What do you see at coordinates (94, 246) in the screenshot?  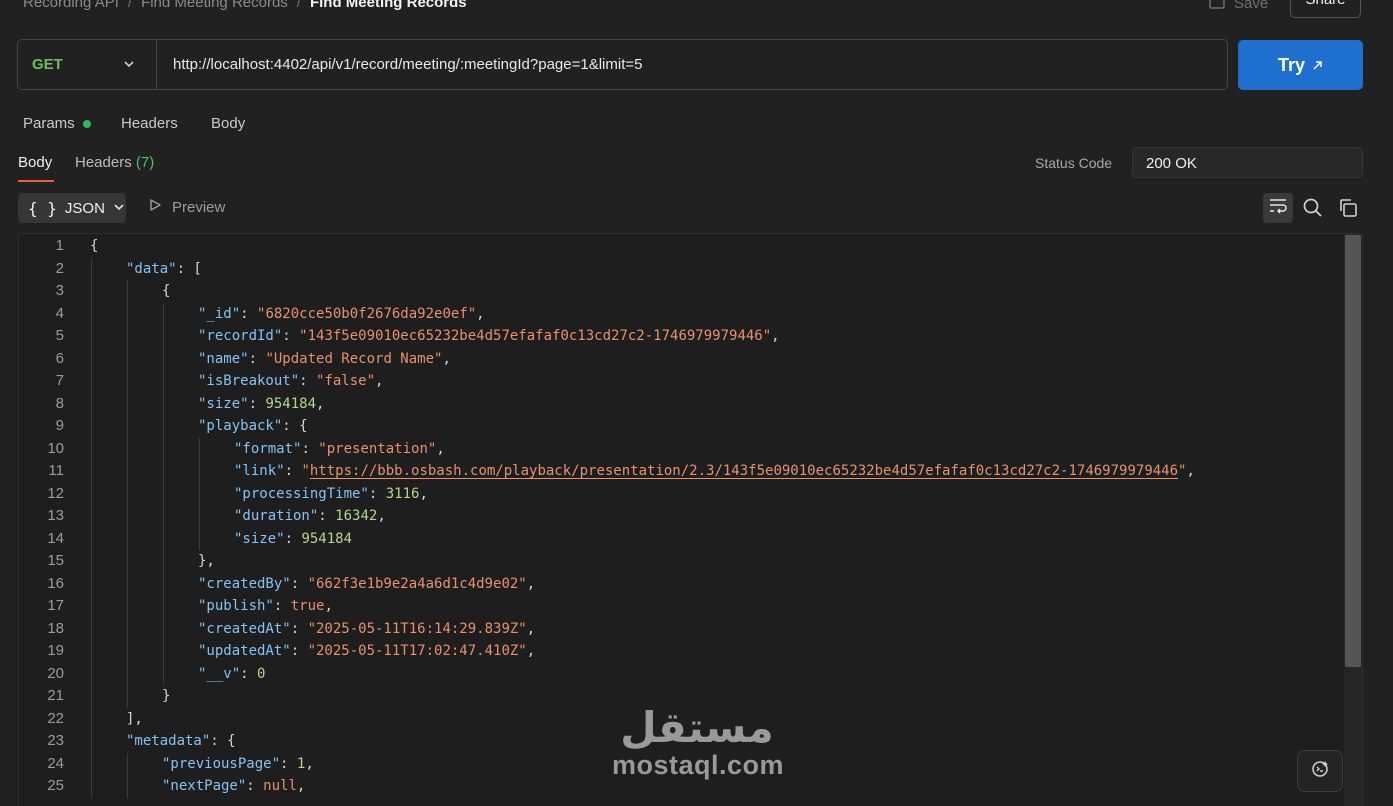 I see `code-token: {` at bounding box center [94, 246].